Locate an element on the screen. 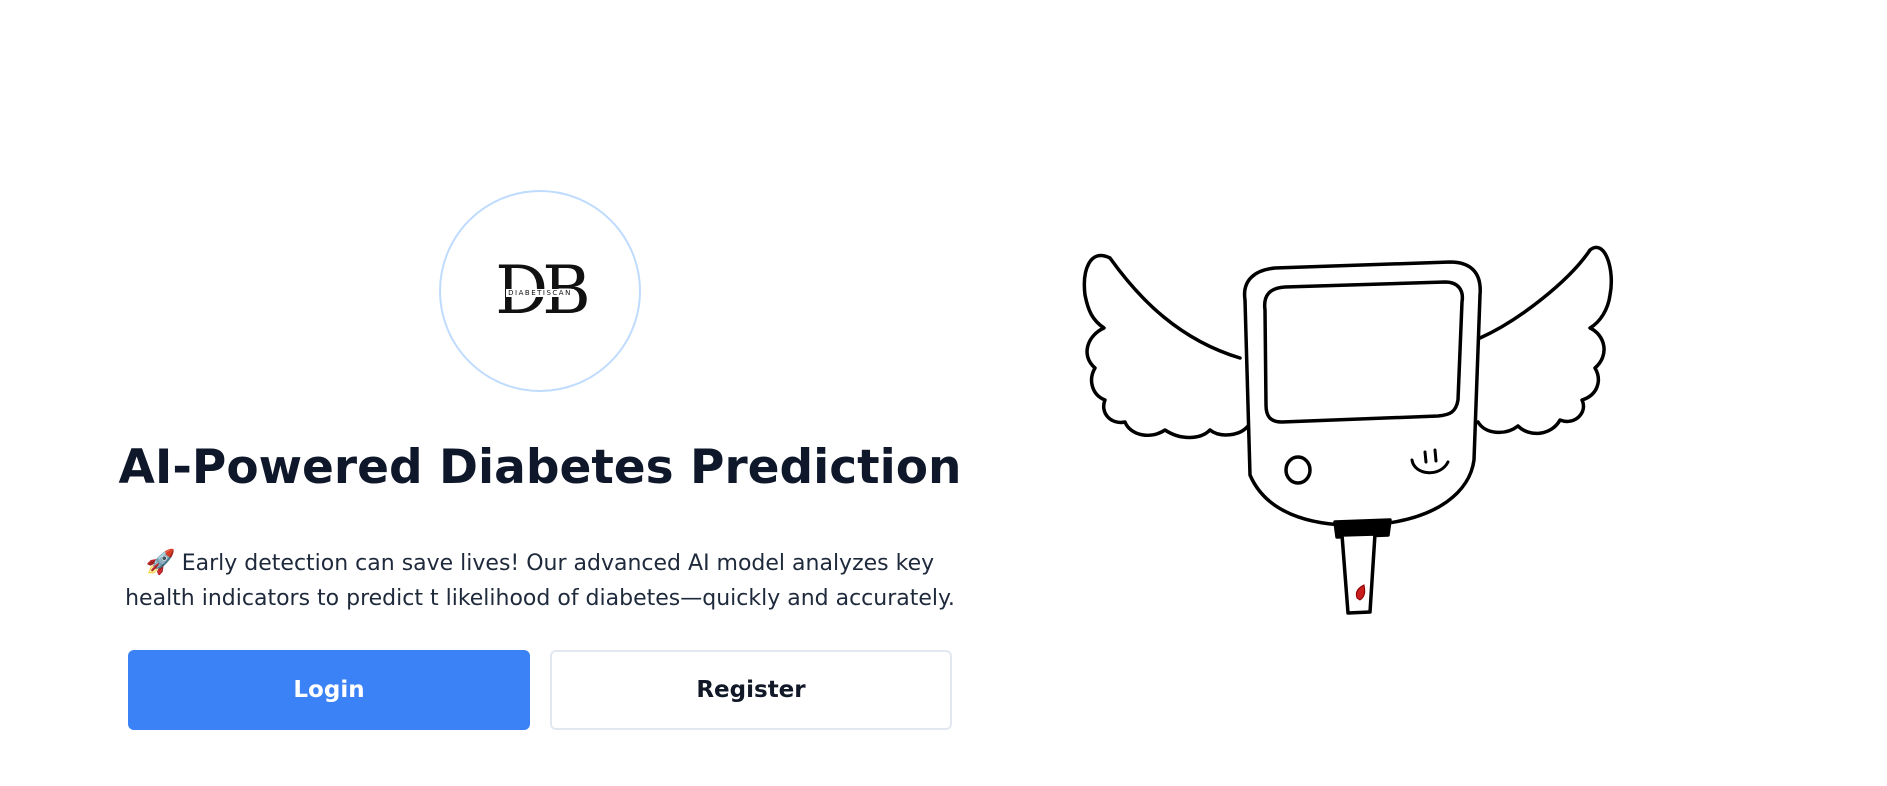 The width and height of the screenshot is (1887, 786). winged-glucose-meter-icon is located at coordinates (1347, 430).